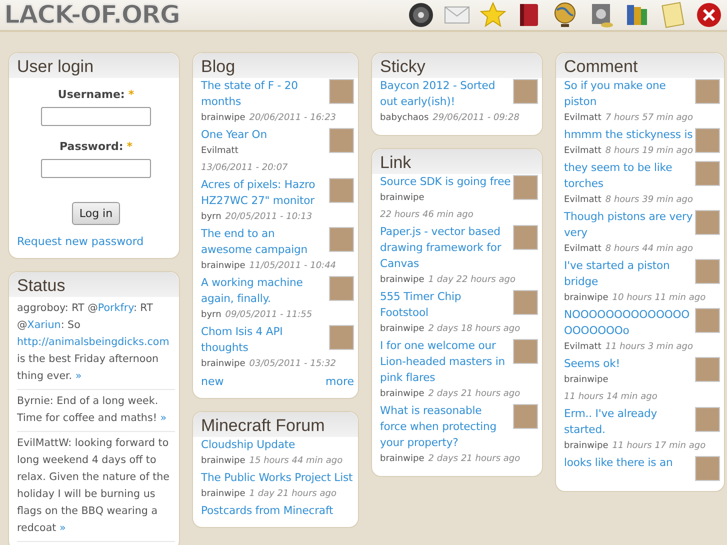 Image resolution: width=727 pixels, height=545 pixels. Describe the element at coordinates (421, 15) in the screenshot. I see `disc-icon` at that location.